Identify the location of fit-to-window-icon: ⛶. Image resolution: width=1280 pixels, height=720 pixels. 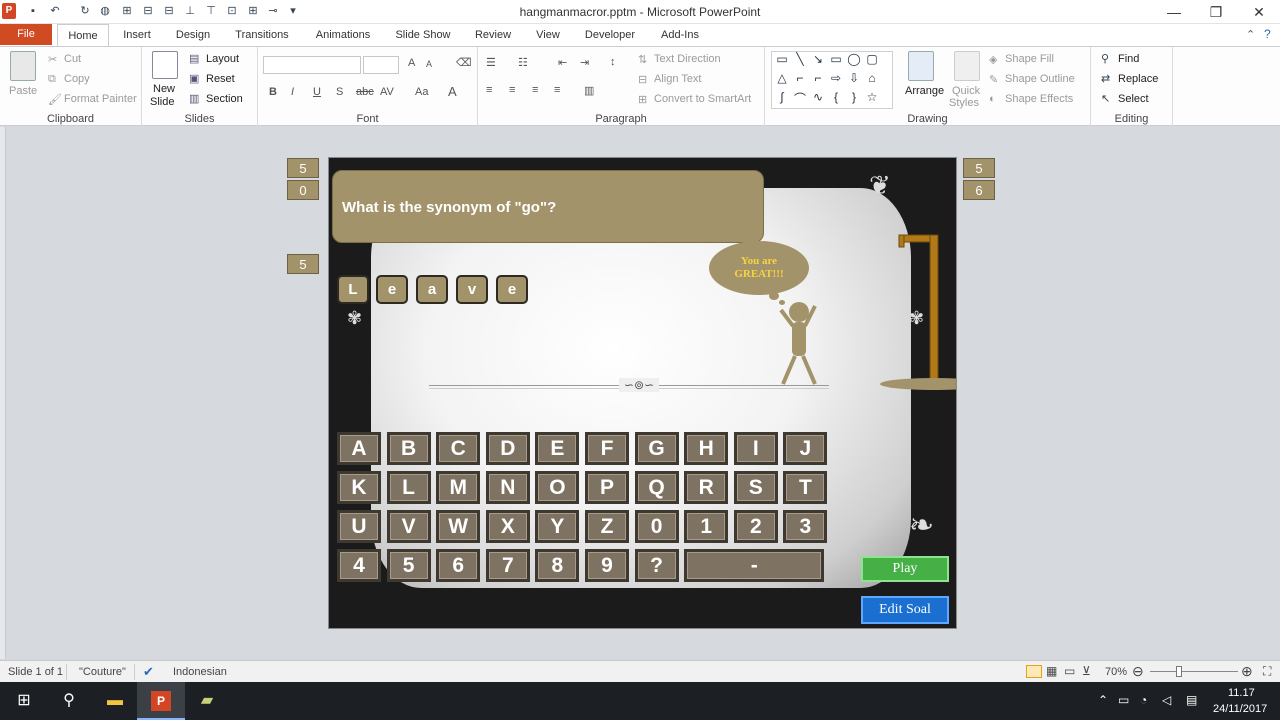
(1267, 671).